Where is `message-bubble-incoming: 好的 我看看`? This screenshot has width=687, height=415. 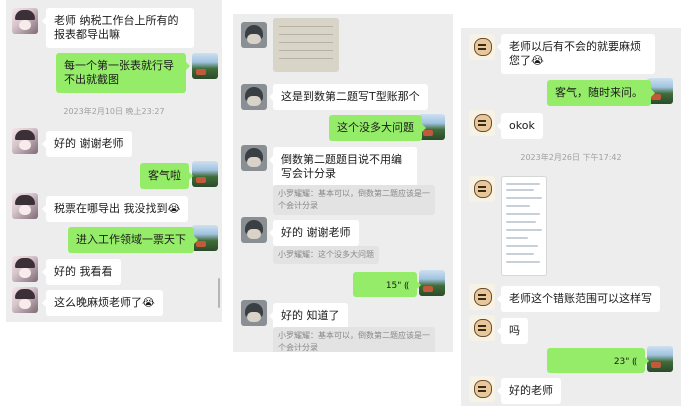
message-bubble-incoming: 好的 我看看 is located at coordinates (81, 272).